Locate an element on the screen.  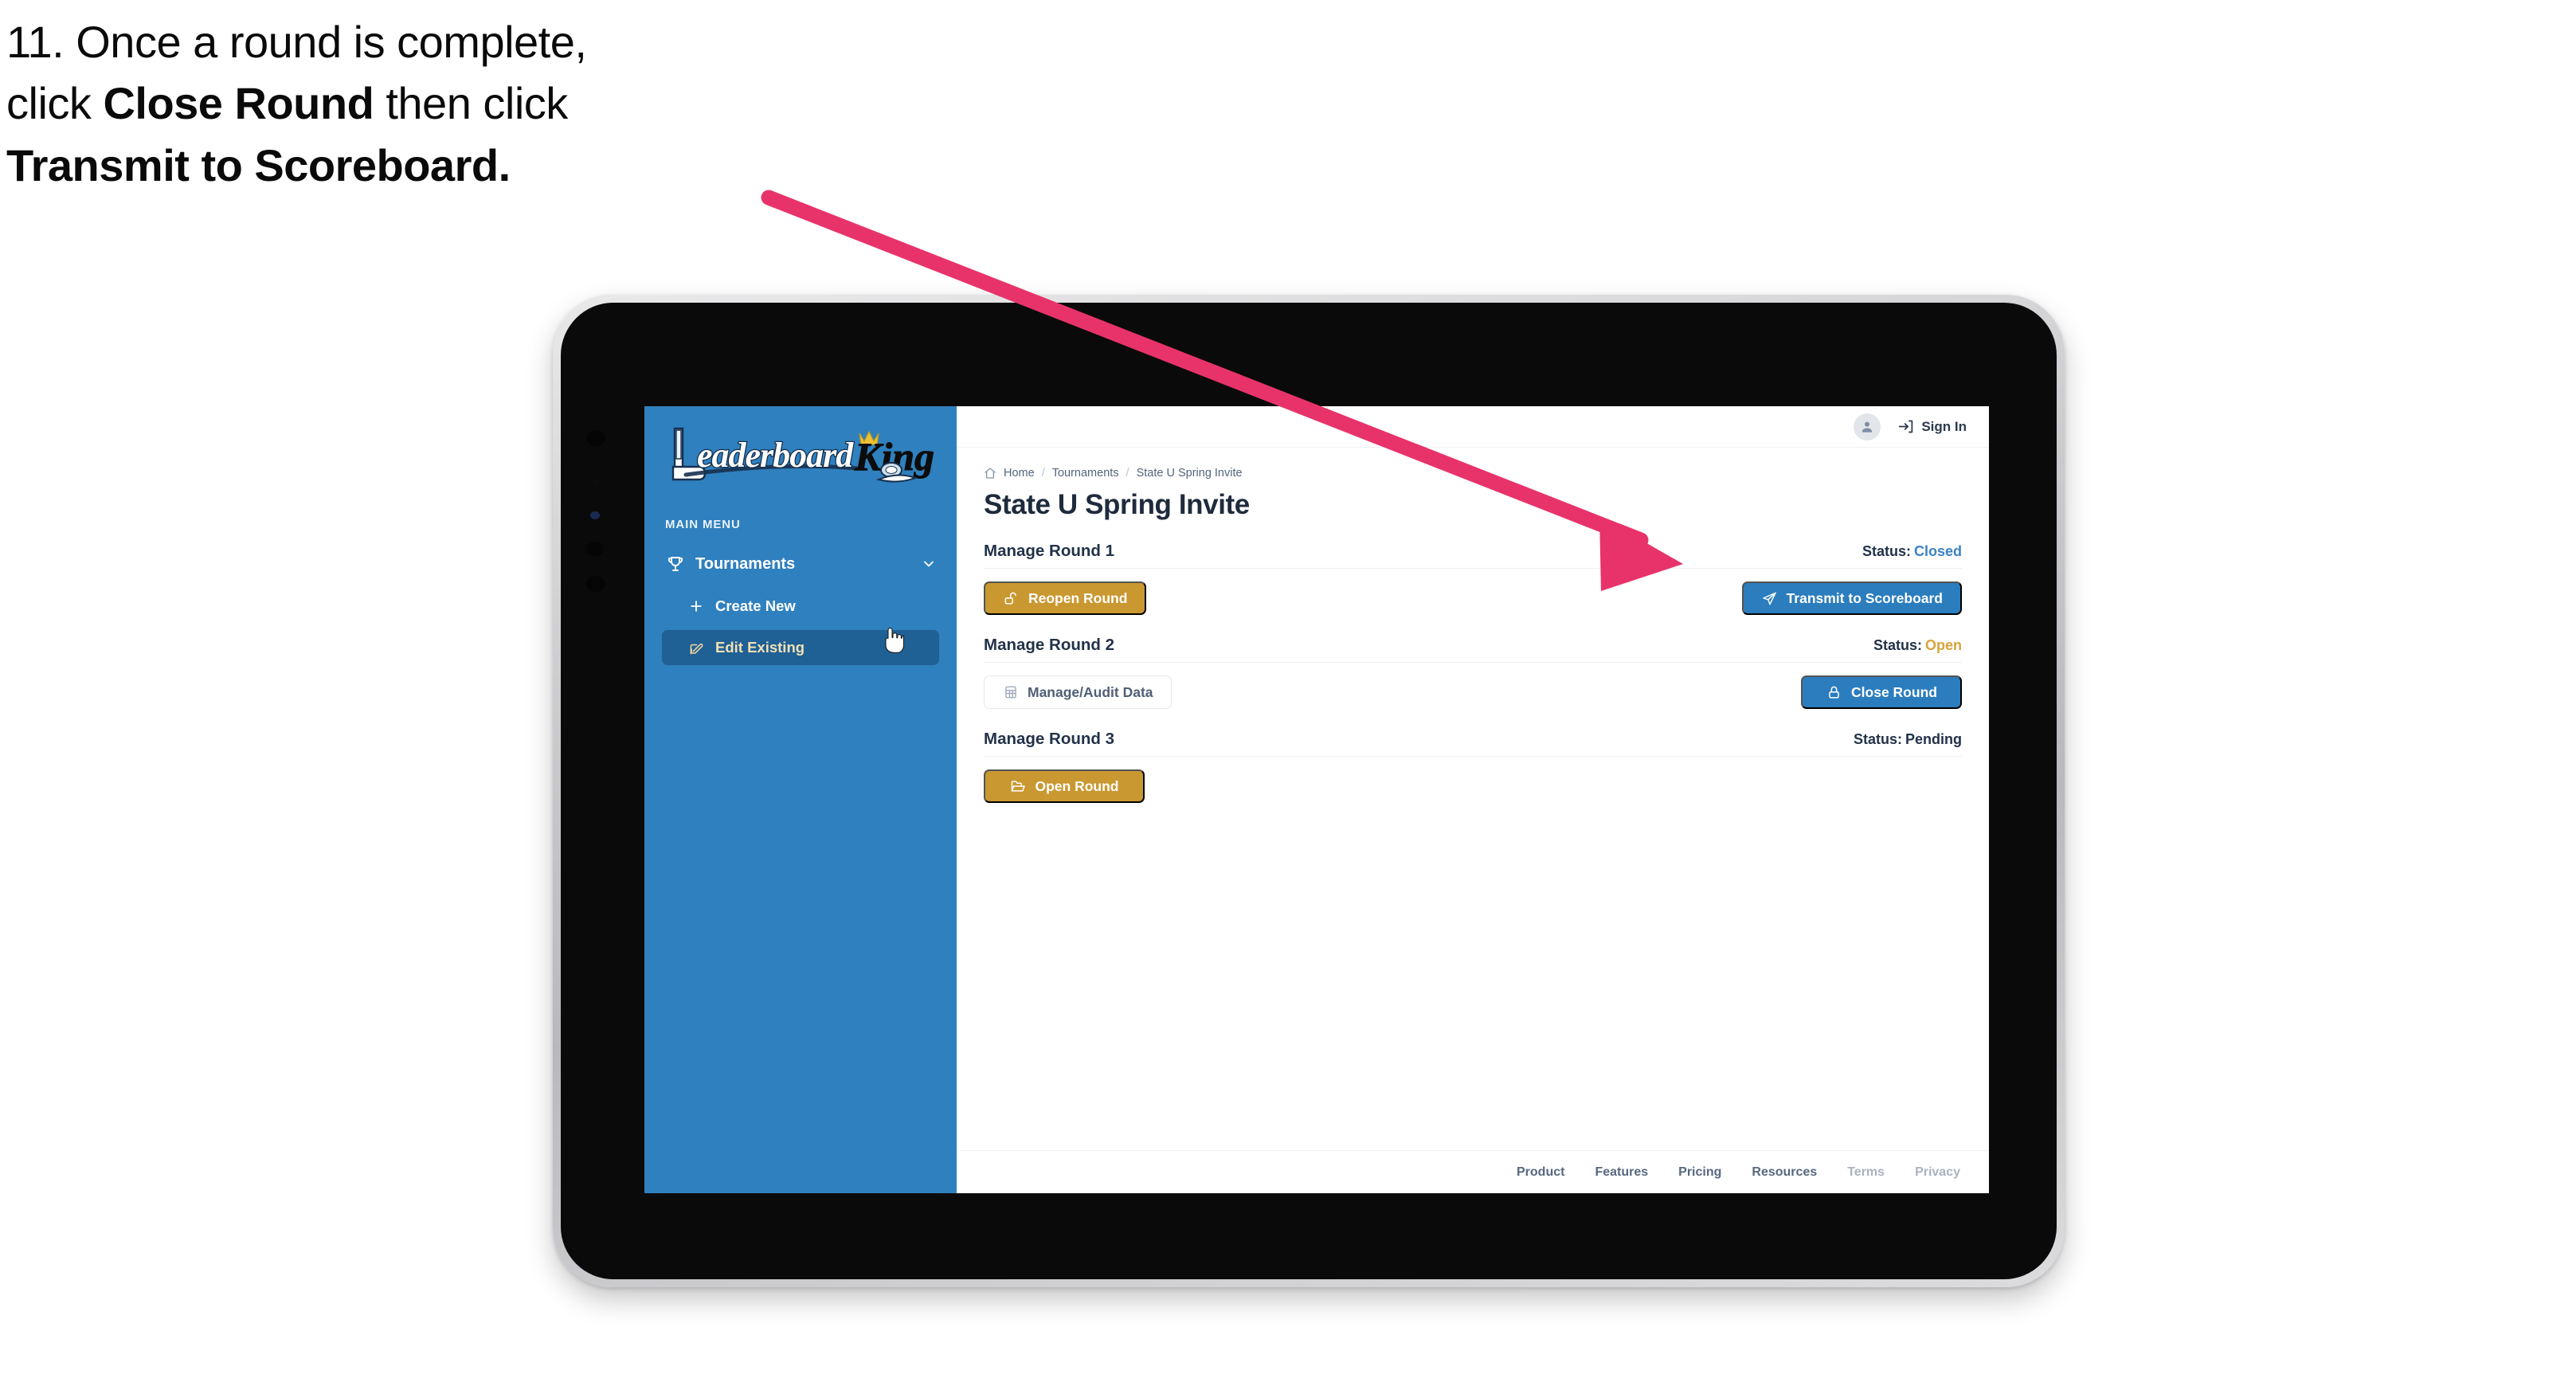
table-grid-icon is located at coordinates (1010, 692).